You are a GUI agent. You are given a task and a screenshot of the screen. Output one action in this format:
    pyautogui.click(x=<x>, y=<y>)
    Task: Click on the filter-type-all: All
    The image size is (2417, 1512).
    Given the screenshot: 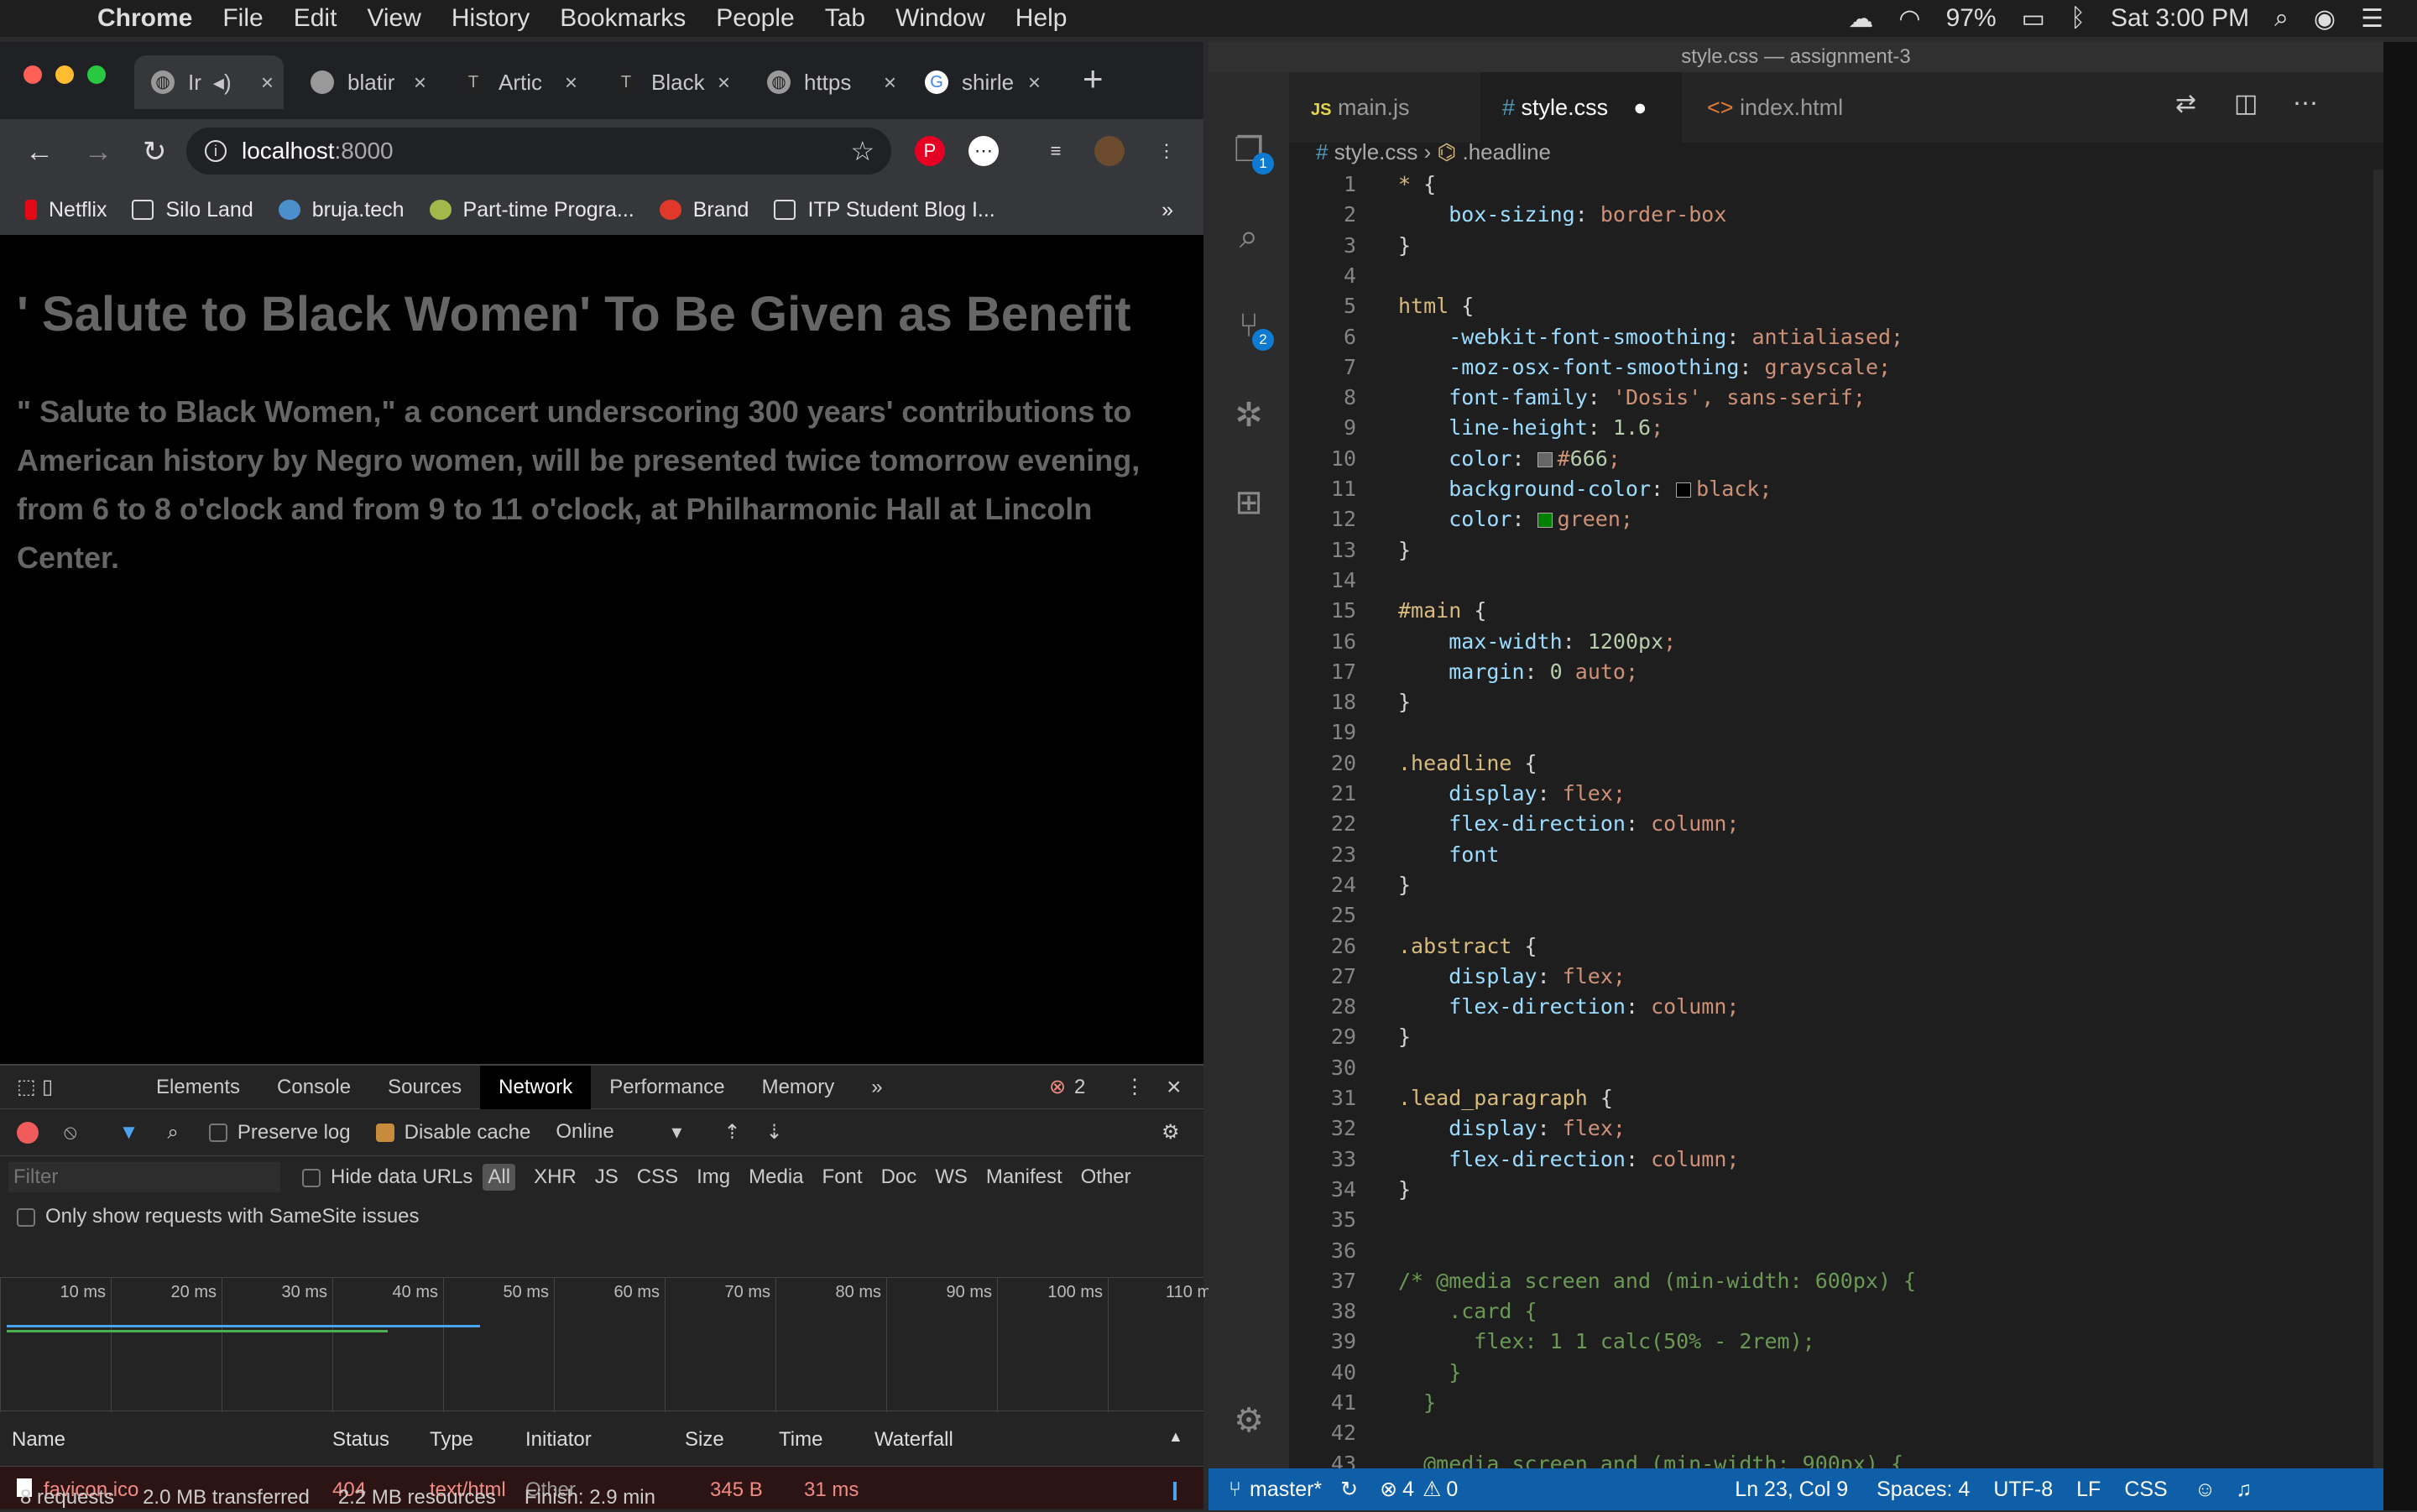 What is the action you would take?
    pyautogui.click(x=499, y=1177)
    